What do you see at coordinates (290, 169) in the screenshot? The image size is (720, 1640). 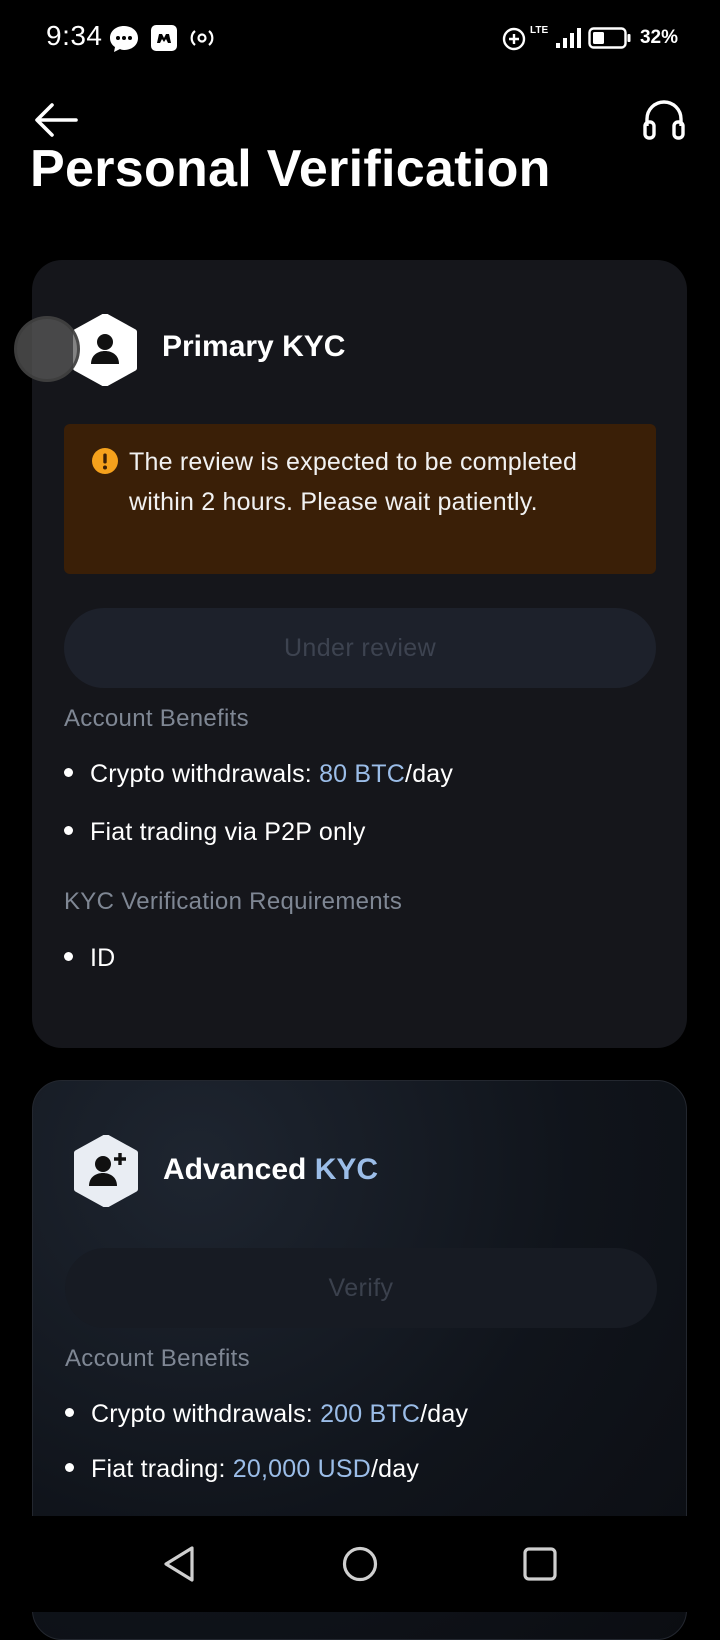 I see `page-title: Personal Verification` at bounding box center [290, 169].